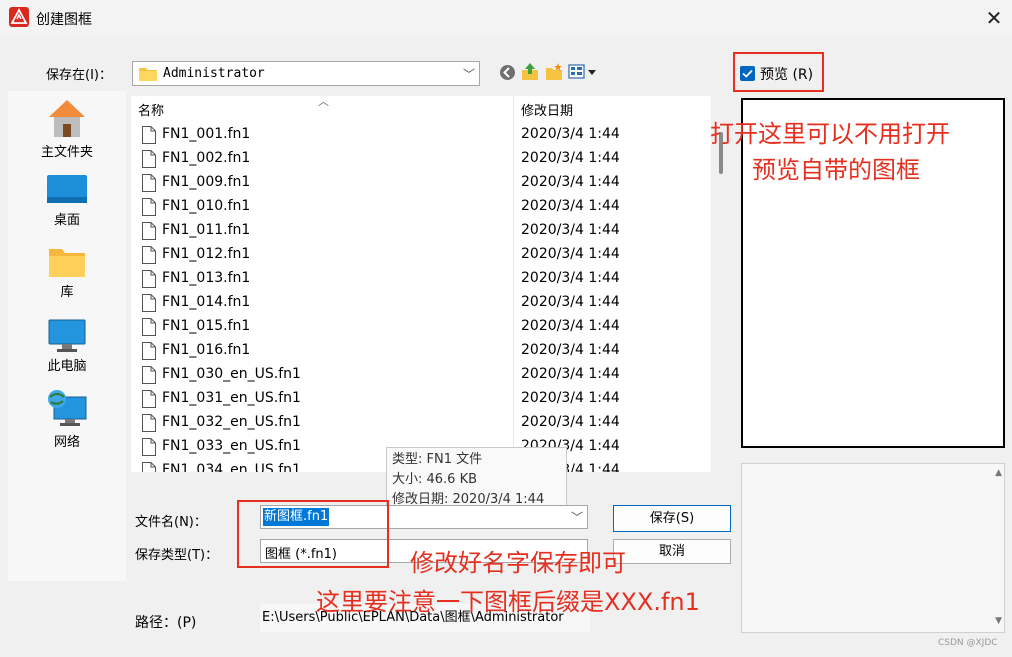  Describe the element at coordinates (421, 231) in the screenshot. I see `file-row: FN1_011.fn1 2020/3/4 1:44` at that location.